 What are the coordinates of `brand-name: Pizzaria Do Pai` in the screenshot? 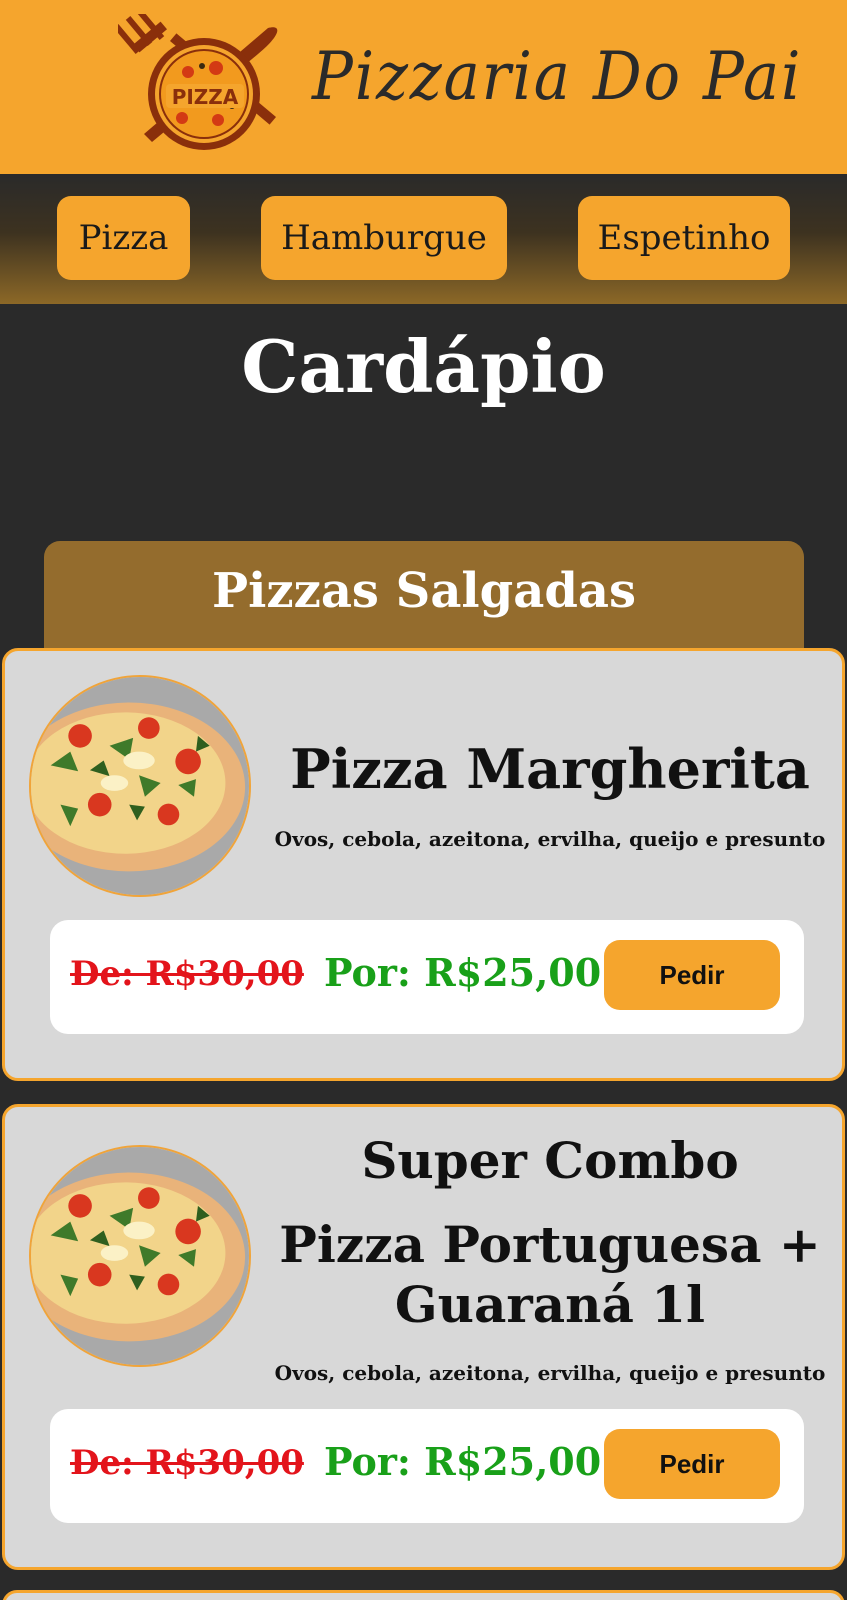 It's located at (557, 76).